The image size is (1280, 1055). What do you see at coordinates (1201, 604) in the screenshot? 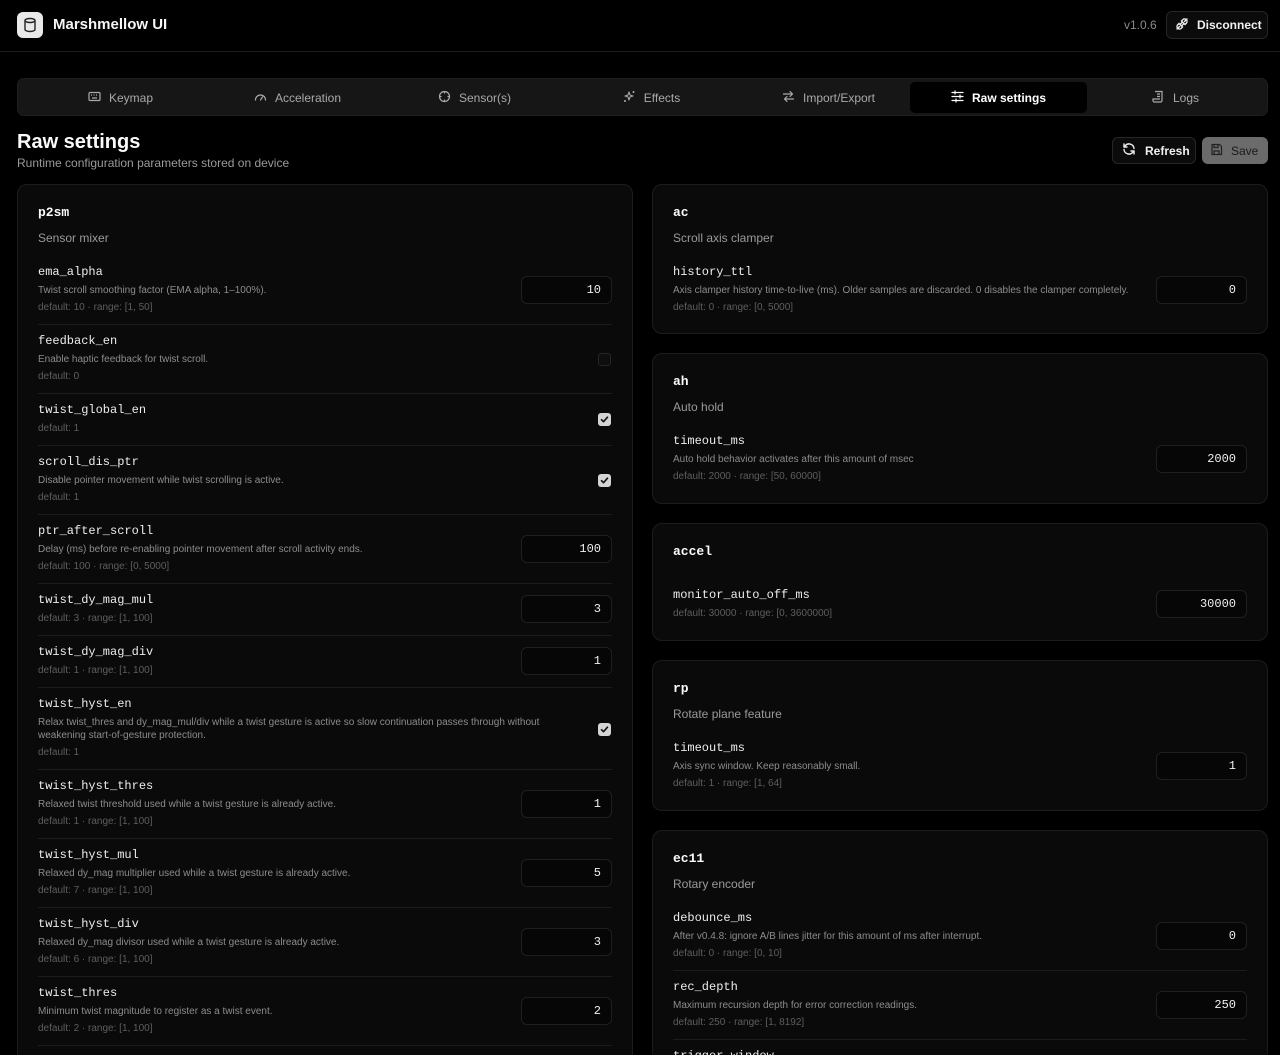
I see `value-input: 30000` at bounding box center [1201, 604].